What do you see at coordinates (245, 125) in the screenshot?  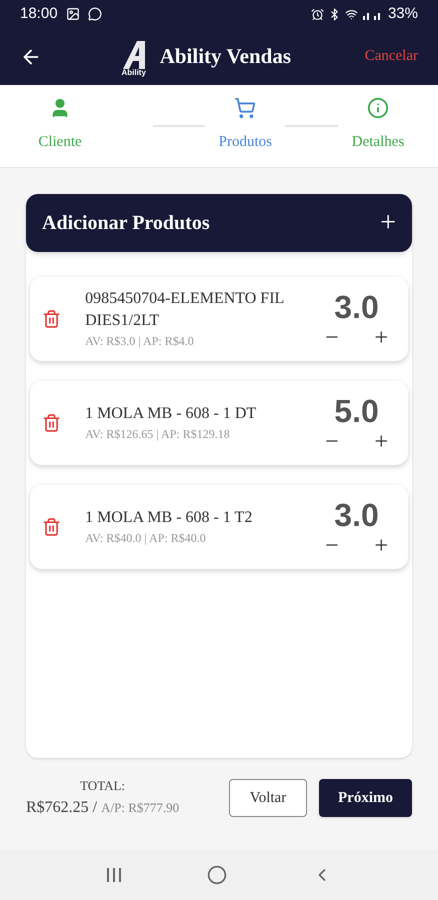 I see `step-tab: Produtos` at bounding box center [245, 125].